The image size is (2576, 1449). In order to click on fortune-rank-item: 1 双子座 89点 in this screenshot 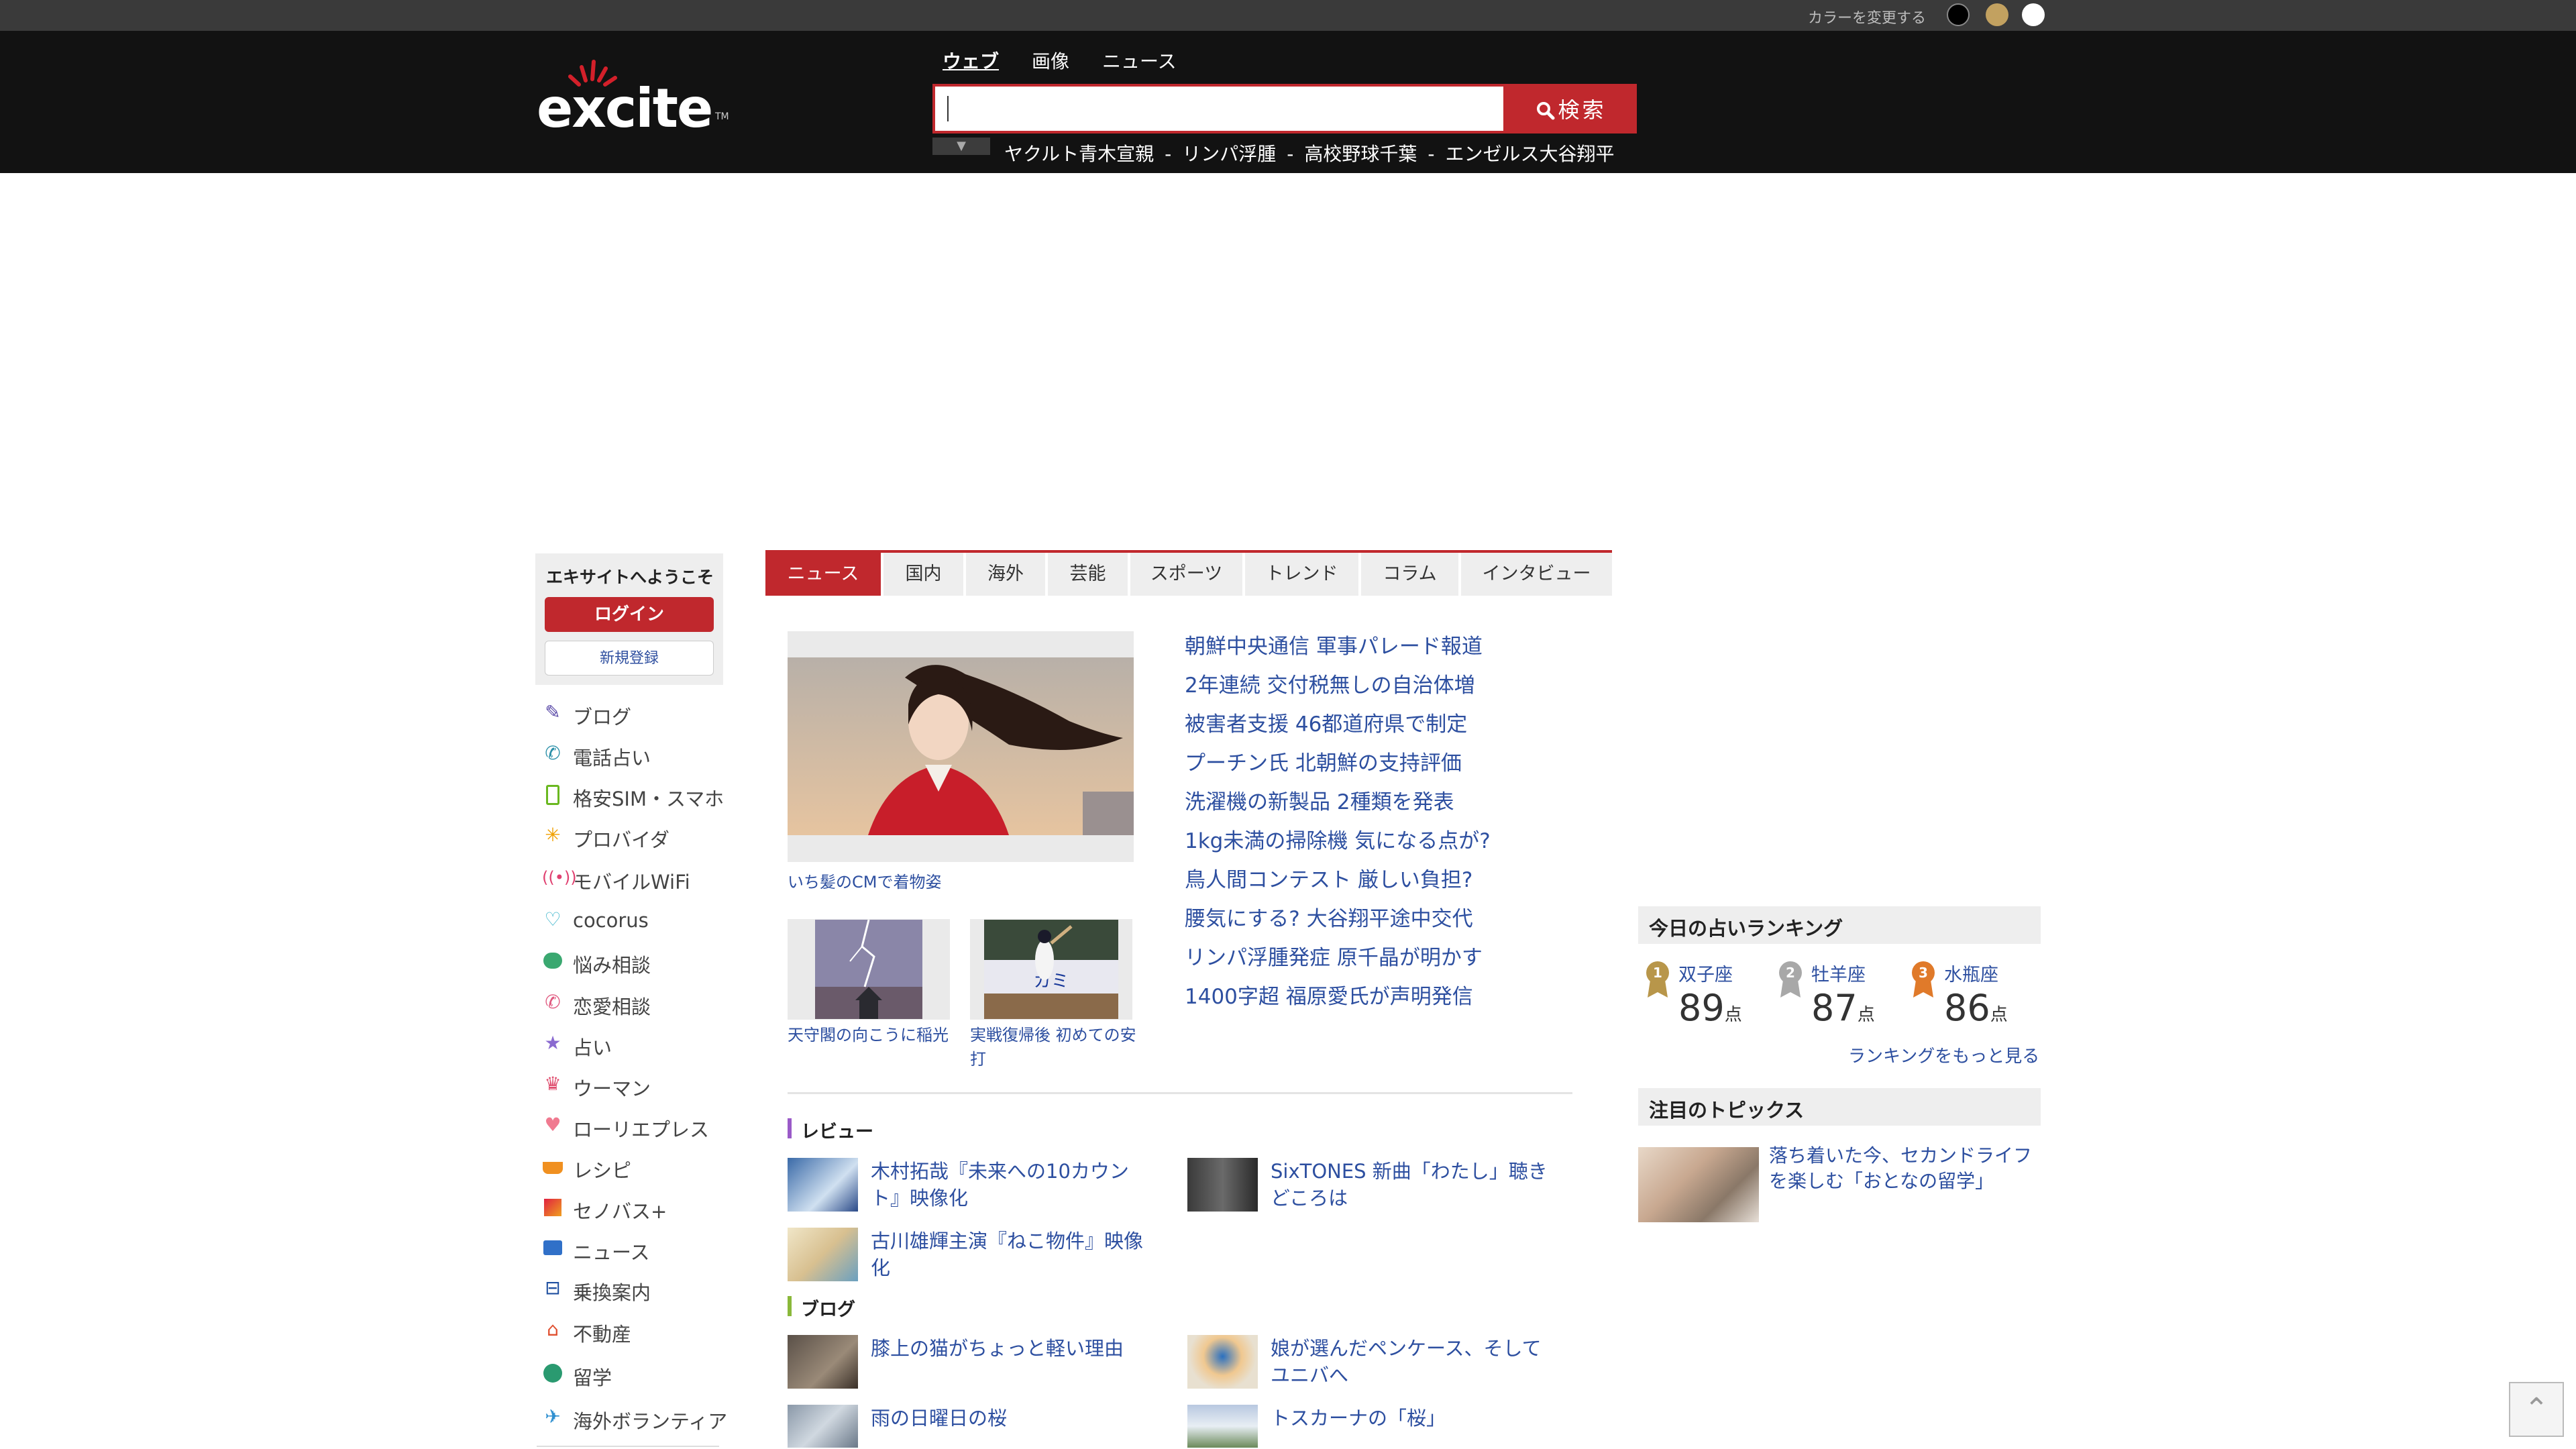, I will do `click(1705, 997)`.